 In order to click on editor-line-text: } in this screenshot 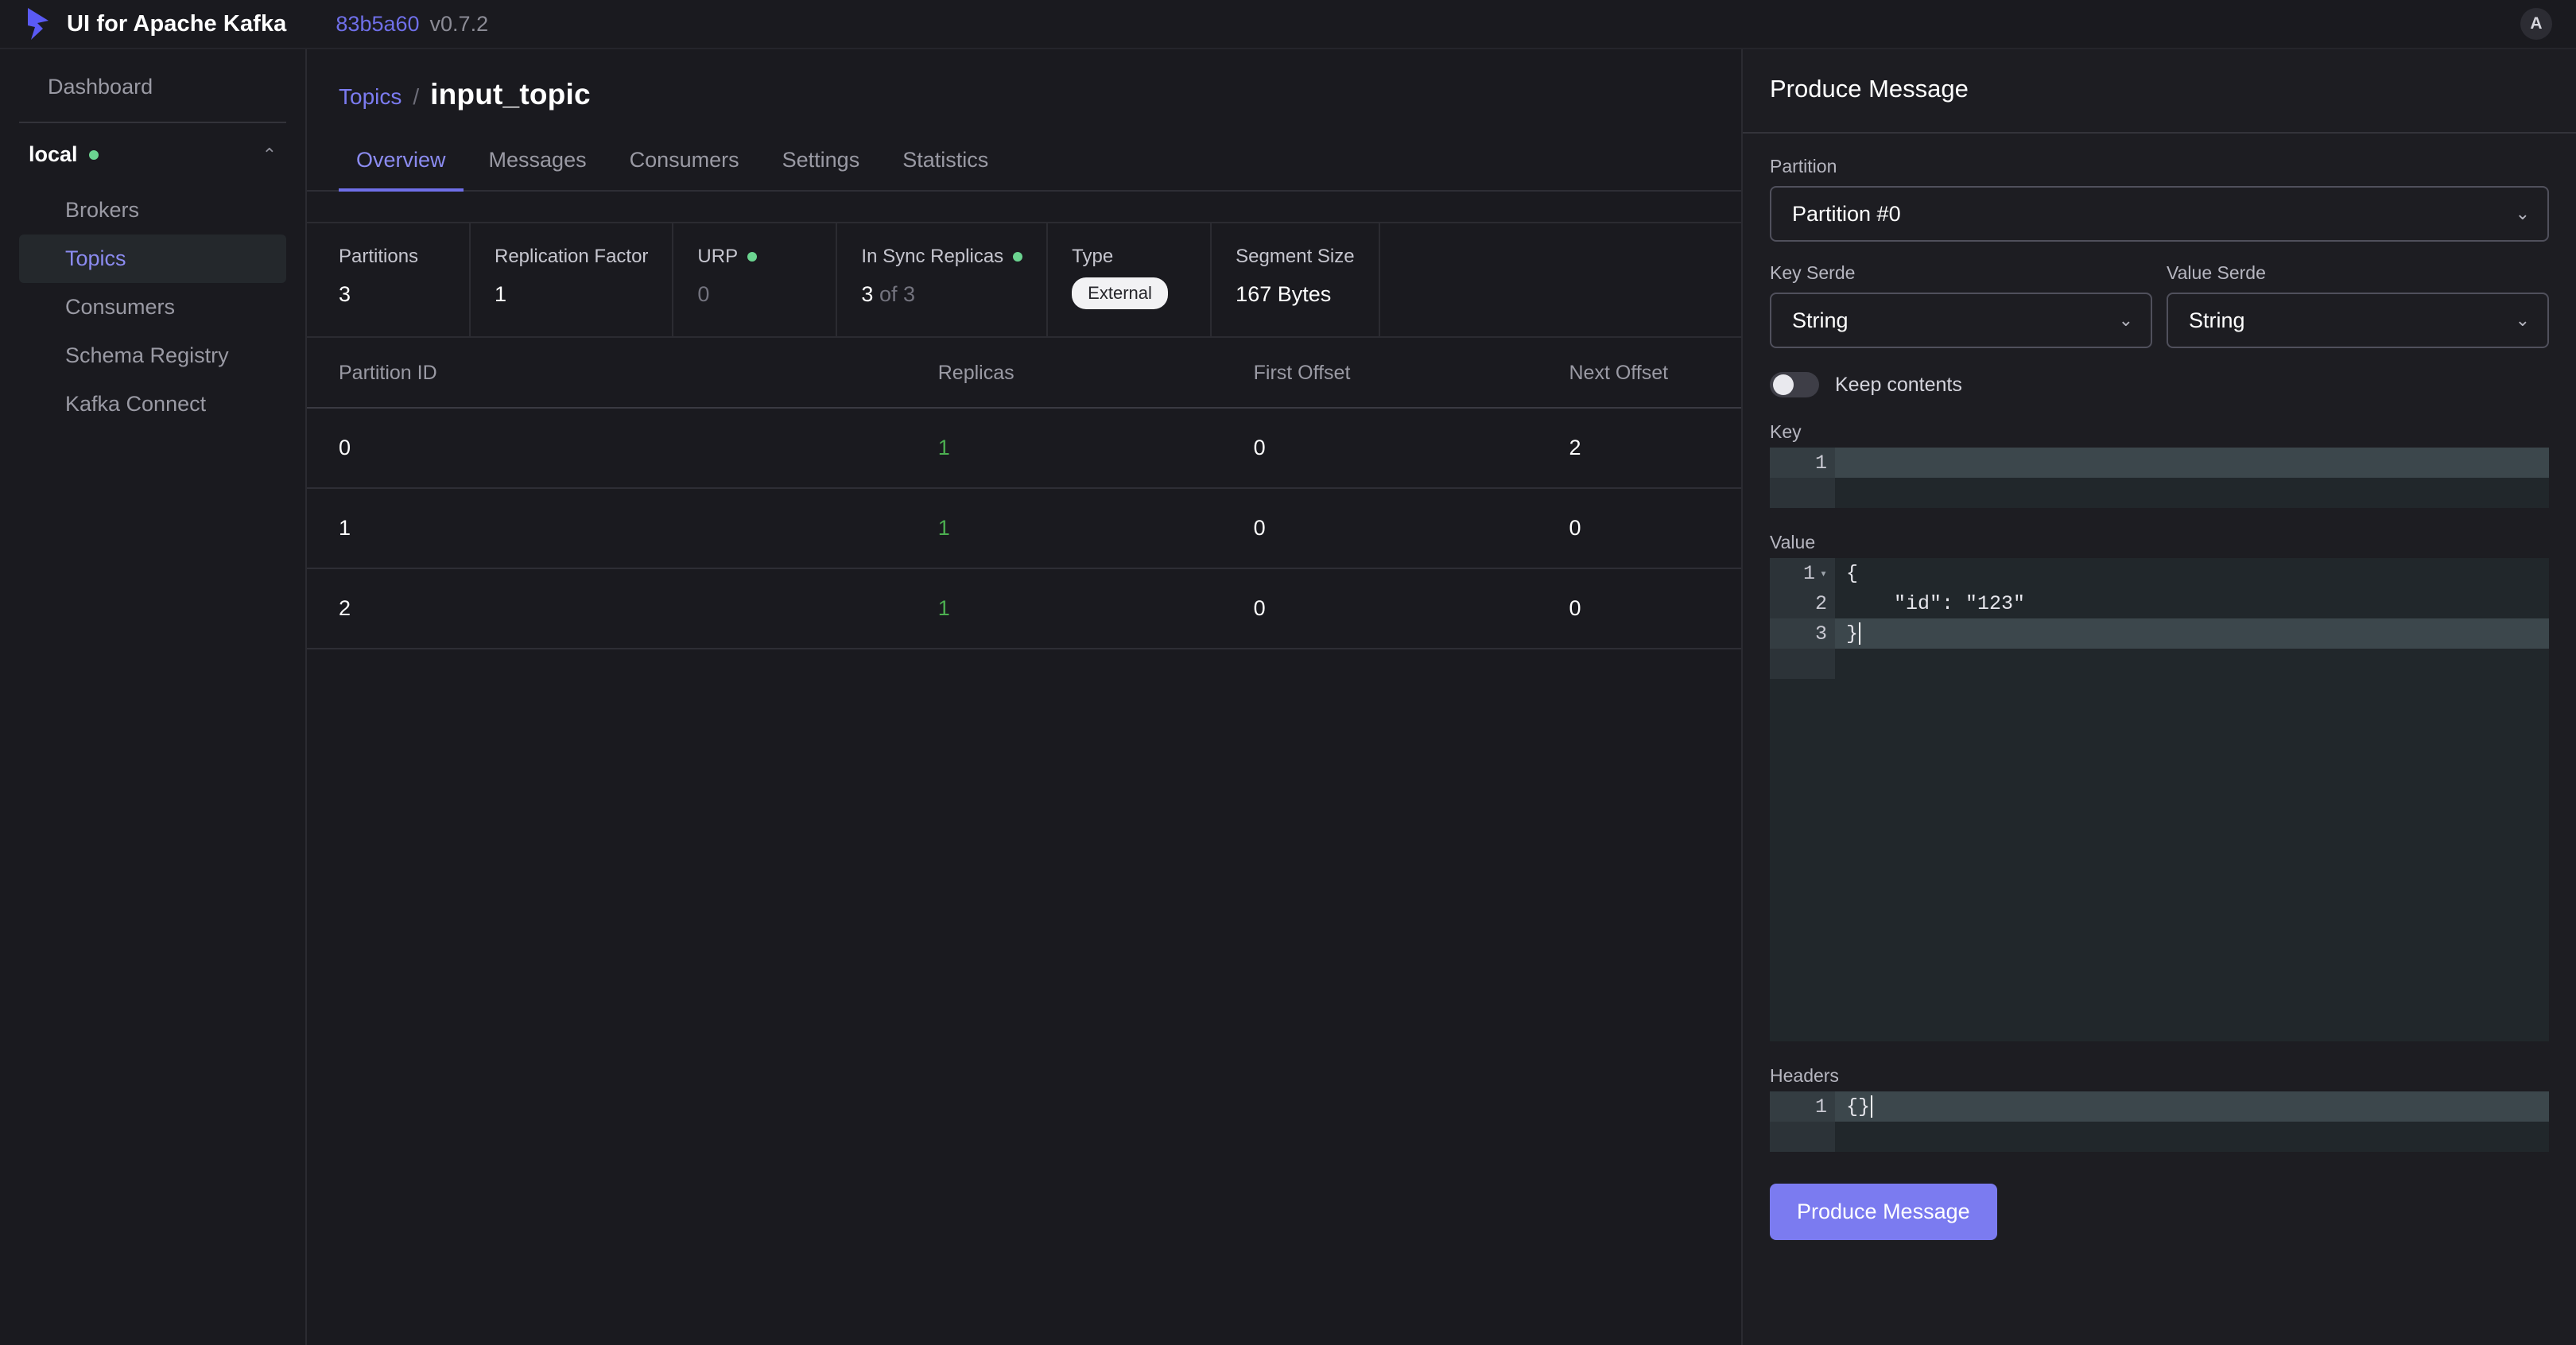, I will do `click(1848, 633)`.